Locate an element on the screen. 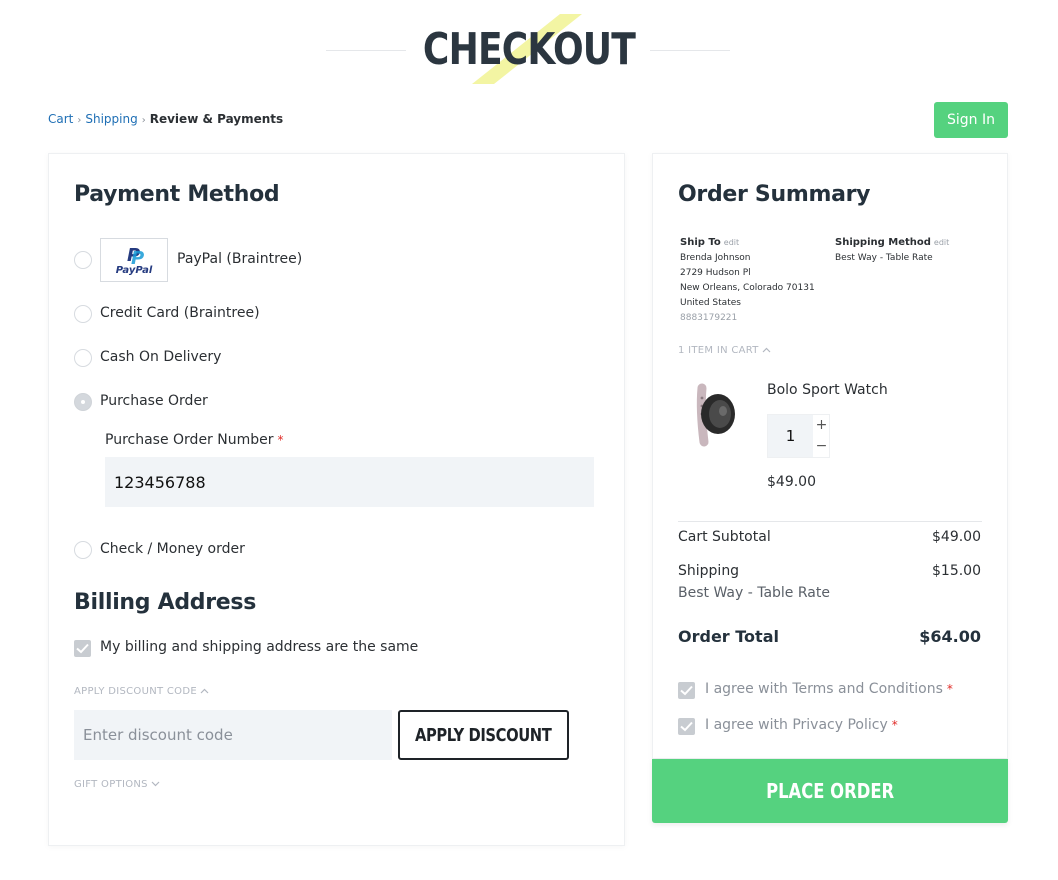 This screenshot has width=1058, height=880. breadcrumb-cart: Cart is located at coordinates (60, 119).